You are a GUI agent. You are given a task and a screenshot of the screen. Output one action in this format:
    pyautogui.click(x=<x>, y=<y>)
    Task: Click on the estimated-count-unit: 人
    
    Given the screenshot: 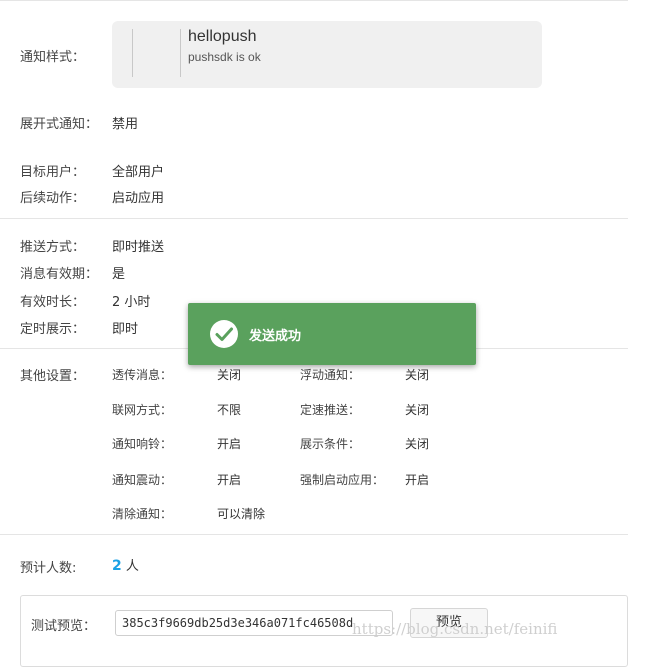 What is the action you would take?
    pyautogui.click(x=132, y=566)
    